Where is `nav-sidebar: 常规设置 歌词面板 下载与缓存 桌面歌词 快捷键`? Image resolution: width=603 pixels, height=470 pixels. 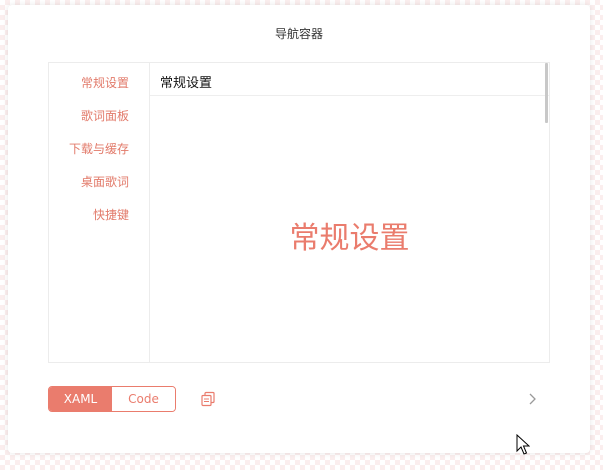 nav-sidebar: 常规设置 歌词面板 下载与缓存 桌面歌词 快捷键 is located at coordinates (99, 212).